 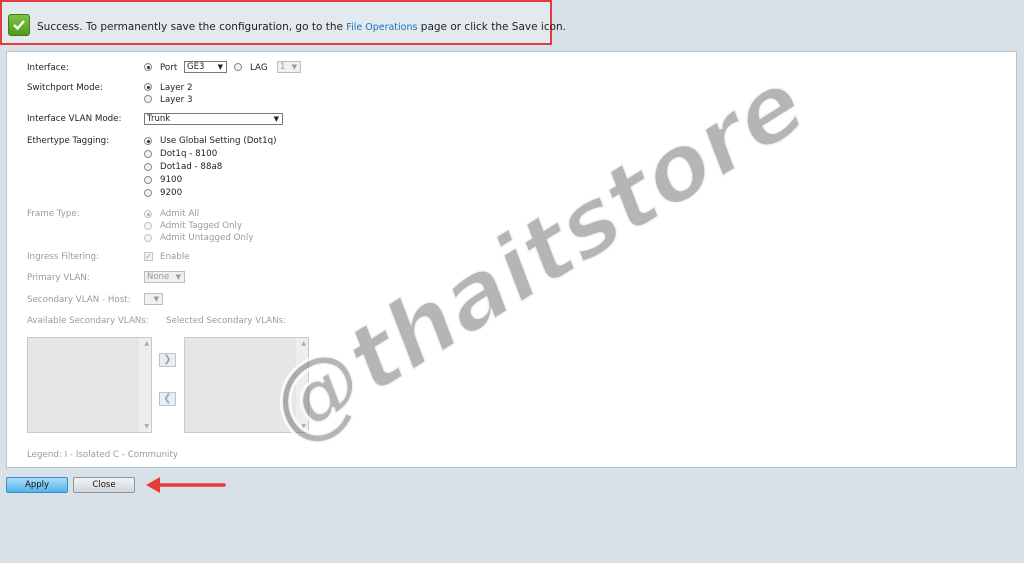 What do you see at coordinates (148, 193) in the screenshot?
I see `ethertype-9200-radio` at bounding box center [148, 193].